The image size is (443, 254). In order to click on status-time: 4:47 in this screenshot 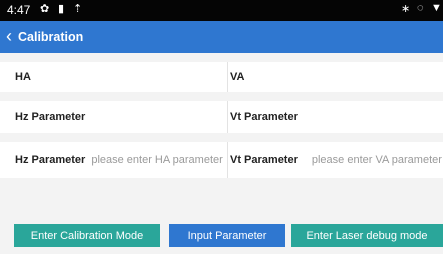, I will do `click(19, 10)`.